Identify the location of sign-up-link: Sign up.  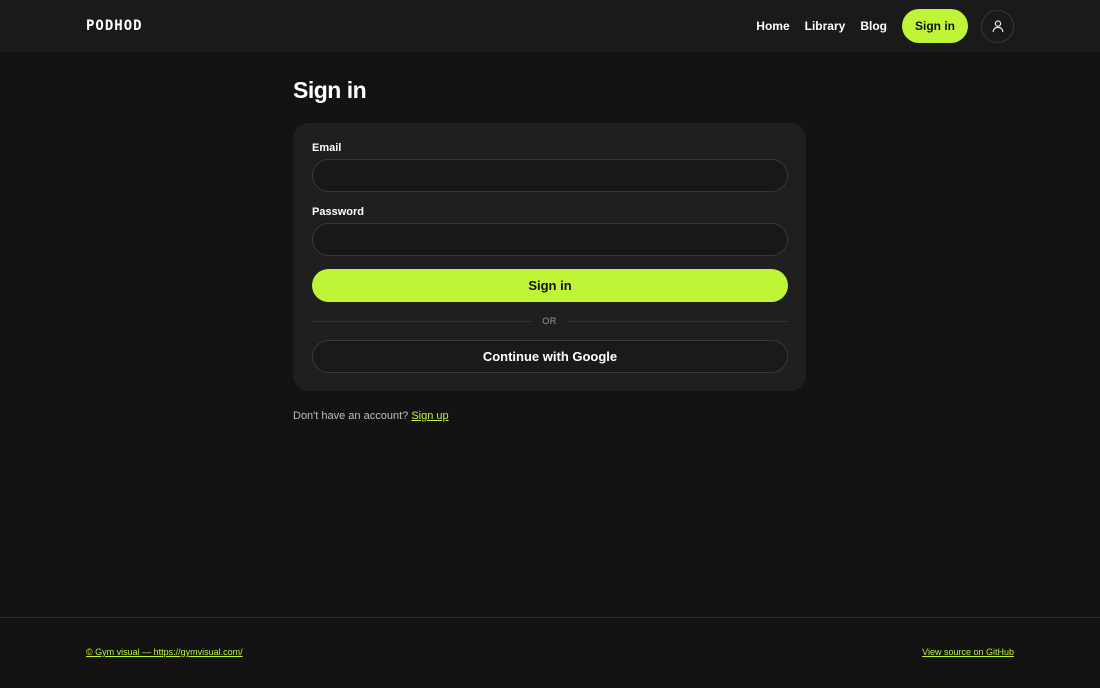
(429, 416).